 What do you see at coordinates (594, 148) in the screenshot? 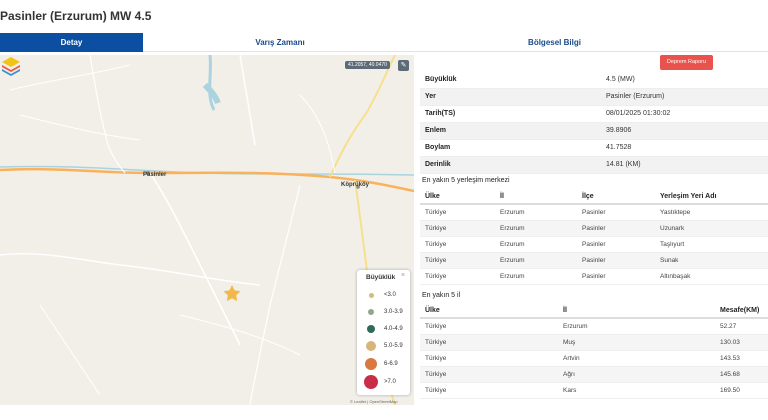
I see `info-row: Boylam 41.7528` at bounding box center [594, 148].